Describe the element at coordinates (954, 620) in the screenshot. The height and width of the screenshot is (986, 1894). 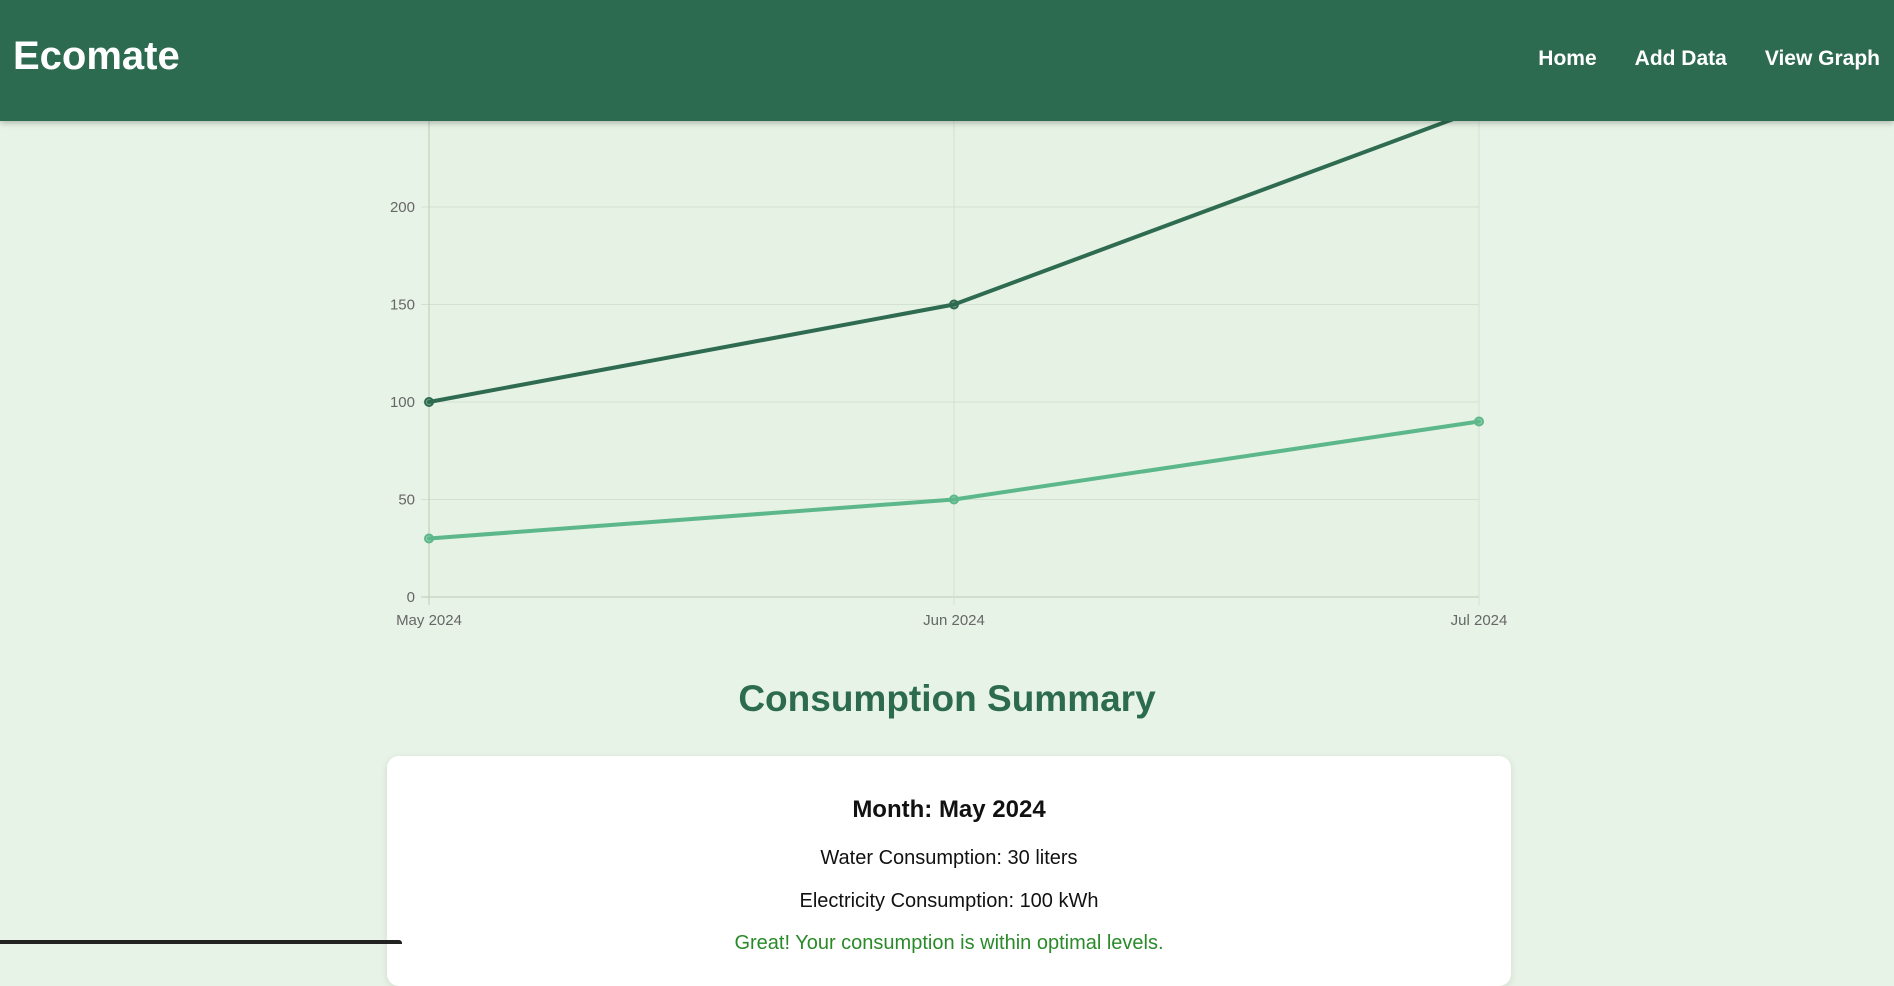
I see `x-tick-label: Jun 2024` at that location.